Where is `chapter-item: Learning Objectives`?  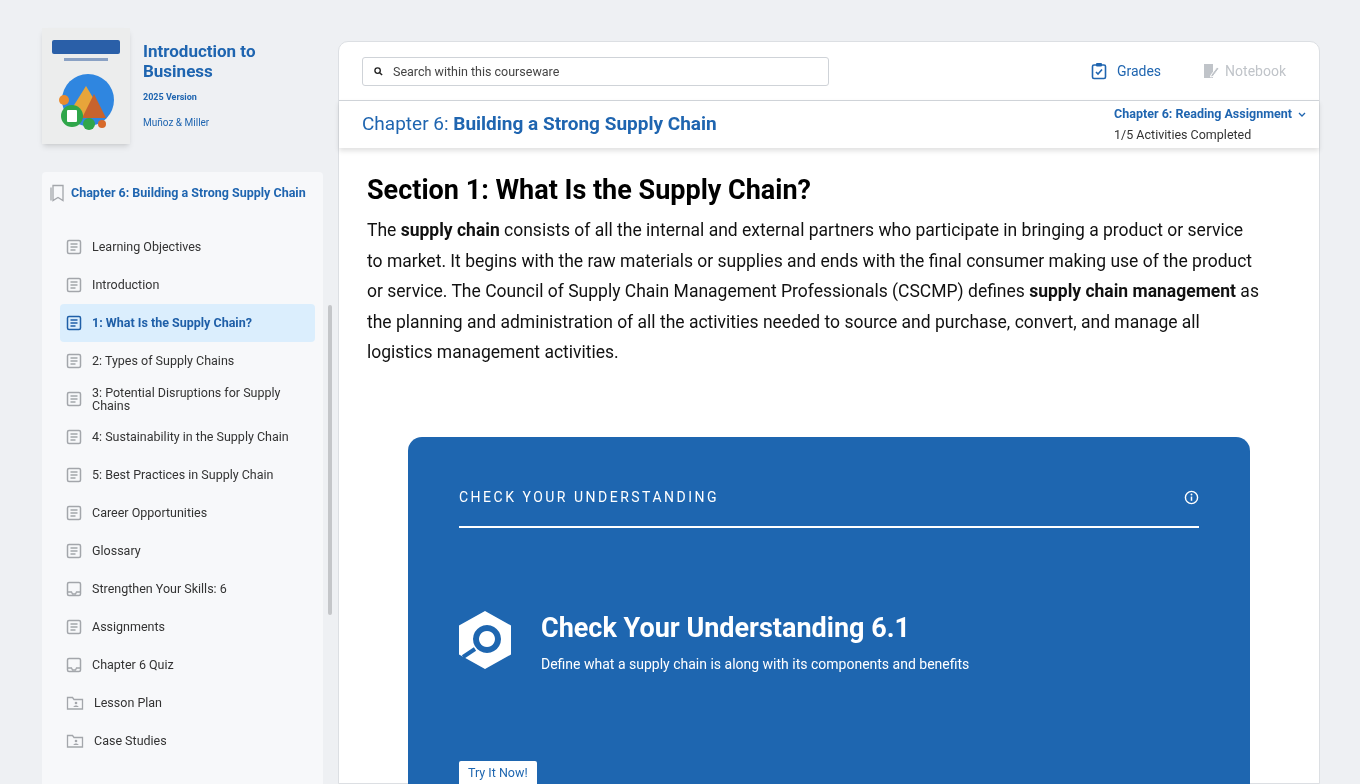
chapter-item: Learning Objectives is located at coordinates (187, 246).